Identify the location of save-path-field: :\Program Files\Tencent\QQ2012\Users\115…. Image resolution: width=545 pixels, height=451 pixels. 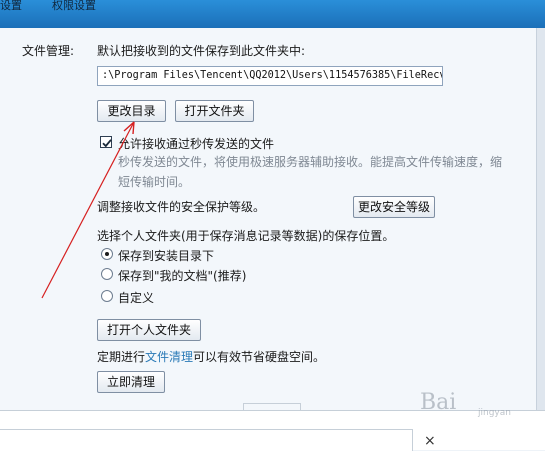
(270, 76).